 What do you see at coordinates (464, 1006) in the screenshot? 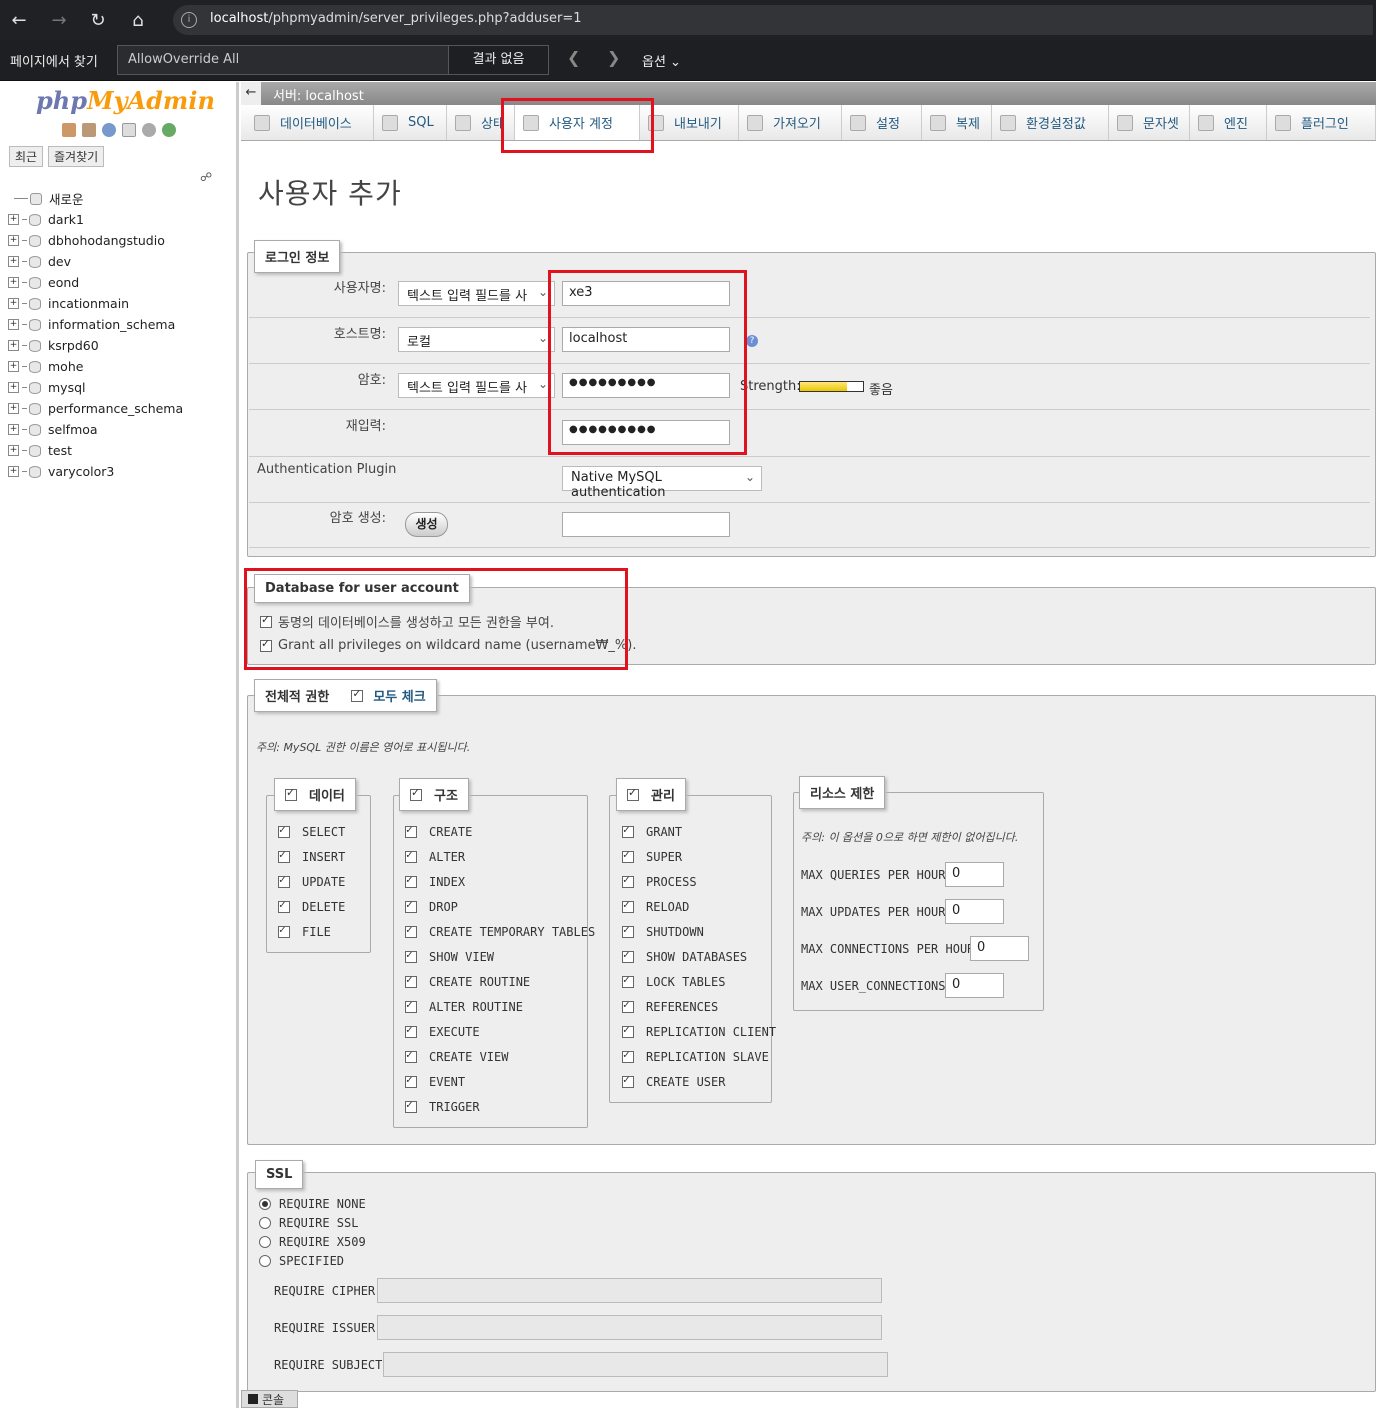
I see `priv-alter-routine: ALTER ROUTINE` at bounding box center [464, 1006].